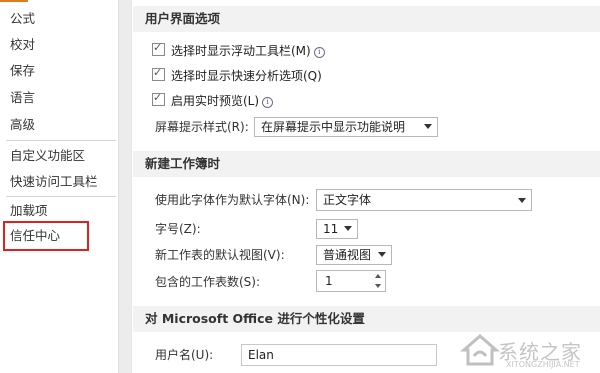 The image size is (600, 373). I want to click on sidebar-item-advanced: 高级, so click(22, 125).